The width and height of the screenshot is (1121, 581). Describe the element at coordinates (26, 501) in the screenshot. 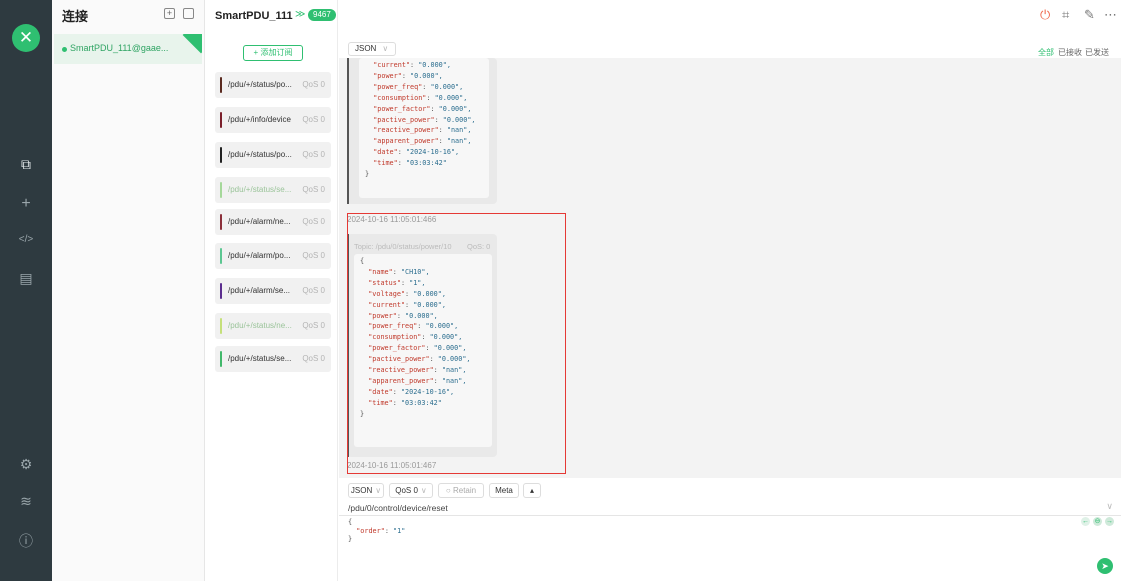

I see `benchmark-icon: ≋` at that location.